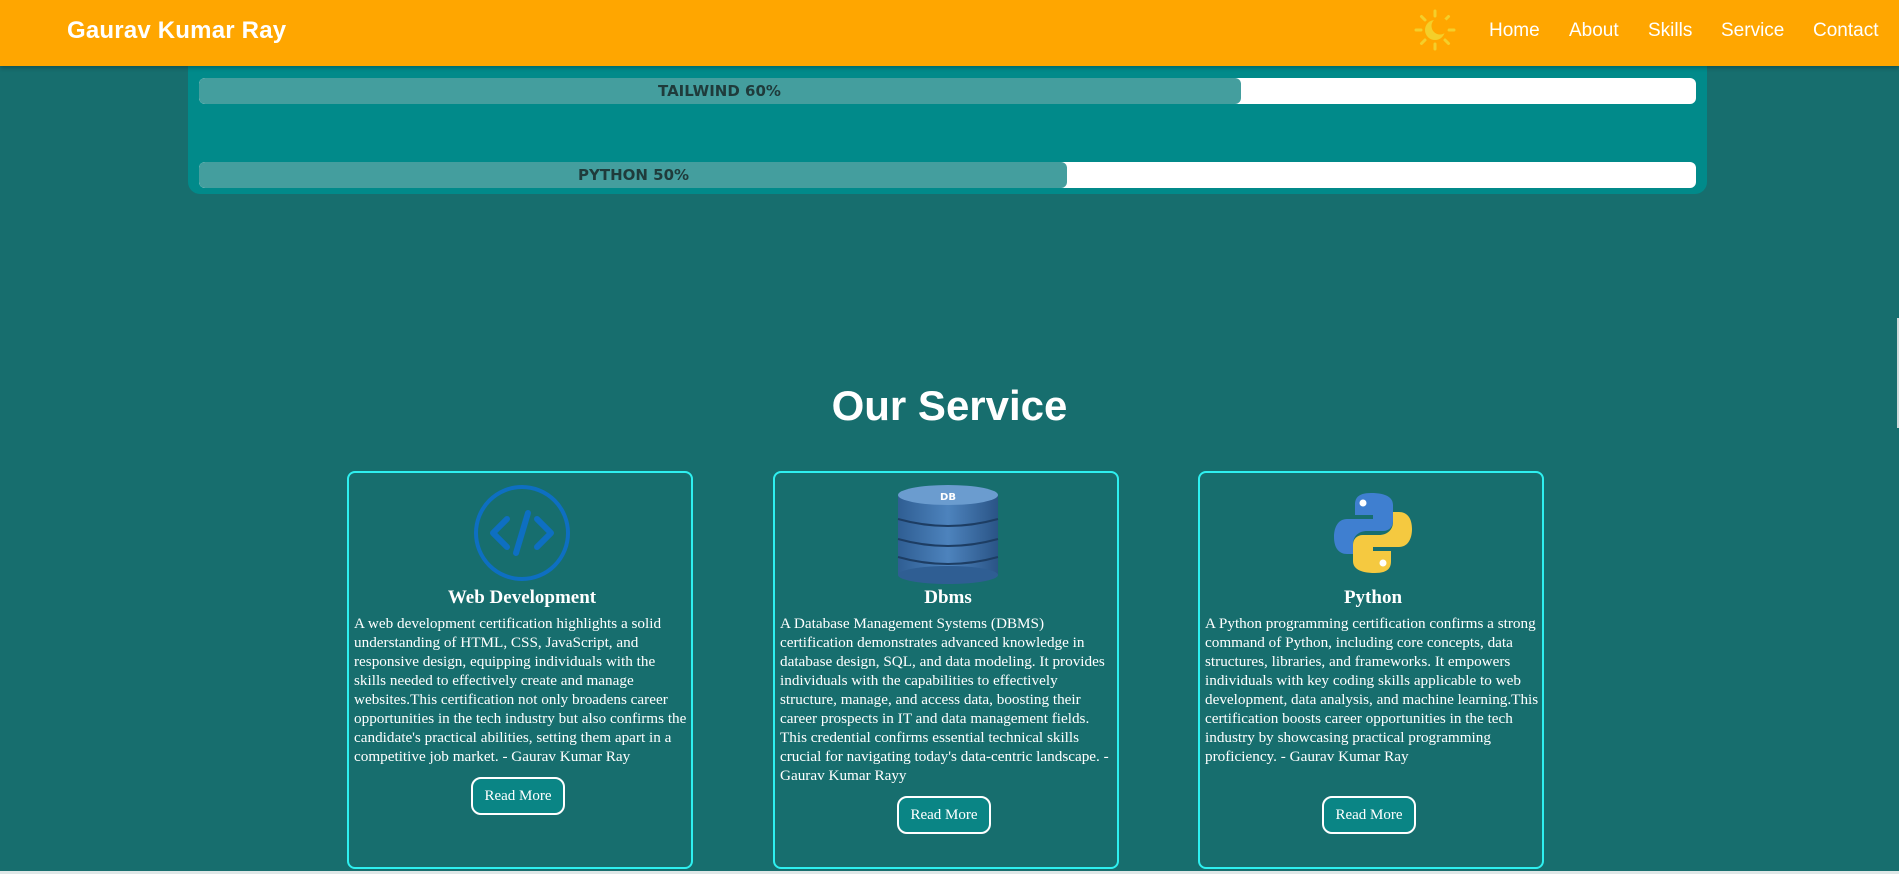 The width and height of the screenshot is (1899, 874). What do you see at coordinates (947, 127) in the screenshot?
I see `skills-panel: TAILWIND 60% PYTHON 50%` at bounding box center [947, 127].